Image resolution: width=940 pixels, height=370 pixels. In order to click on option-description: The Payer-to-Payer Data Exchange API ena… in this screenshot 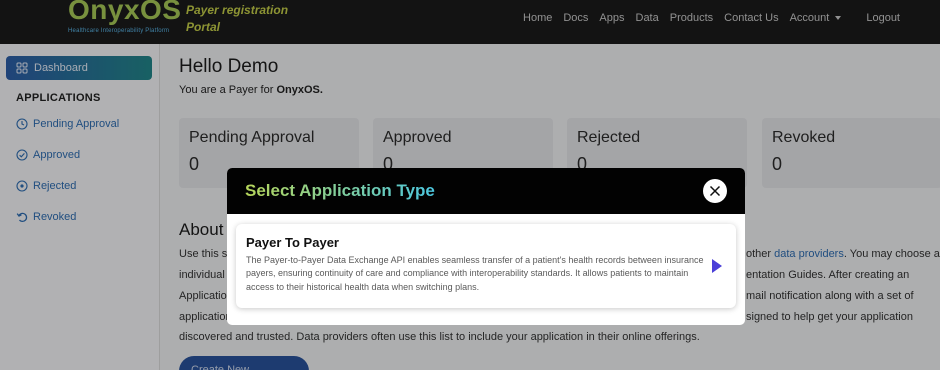, I will do `click(475, 273)`.